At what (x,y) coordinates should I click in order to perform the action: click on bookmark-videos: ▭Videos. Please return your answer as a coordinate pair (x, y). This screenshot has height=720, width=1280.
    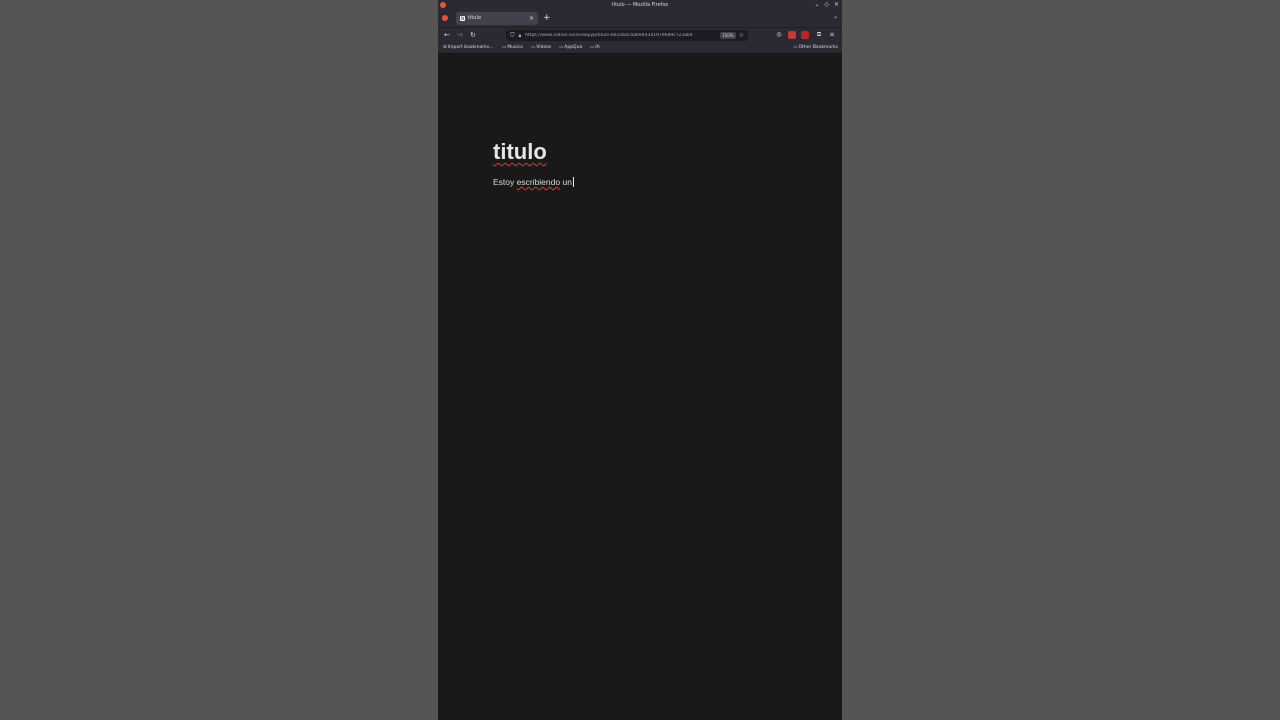
    Looking at the image, I should click on (541, 48).